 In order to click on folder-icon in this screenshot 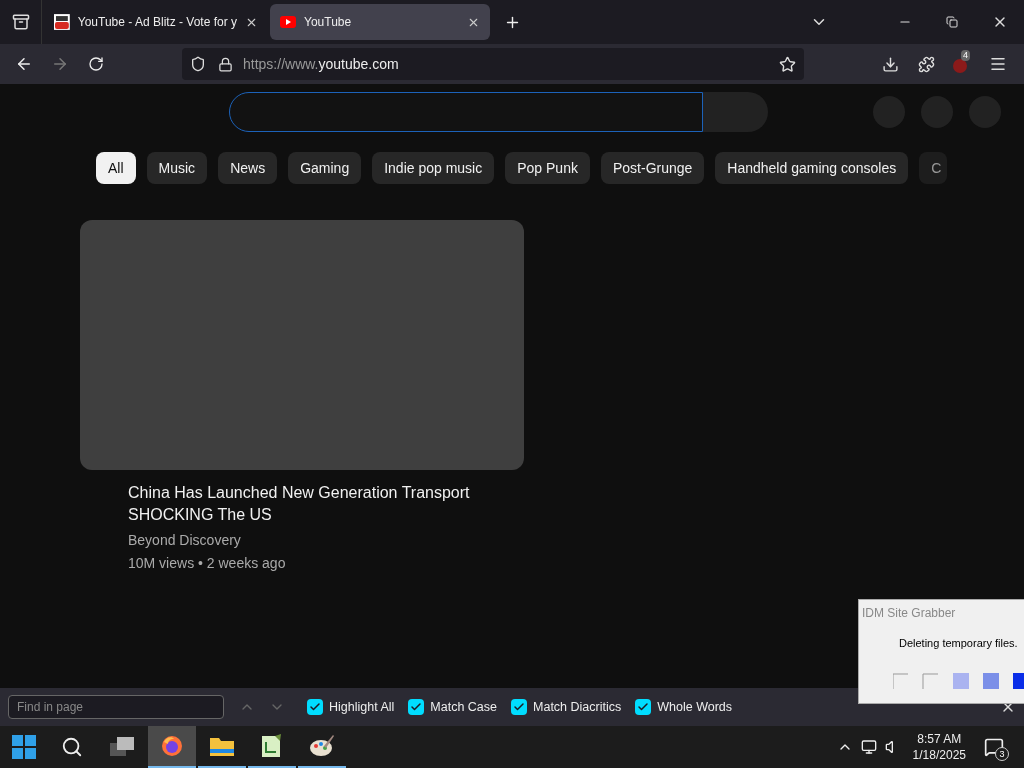, I will do `click(222, 746)`.